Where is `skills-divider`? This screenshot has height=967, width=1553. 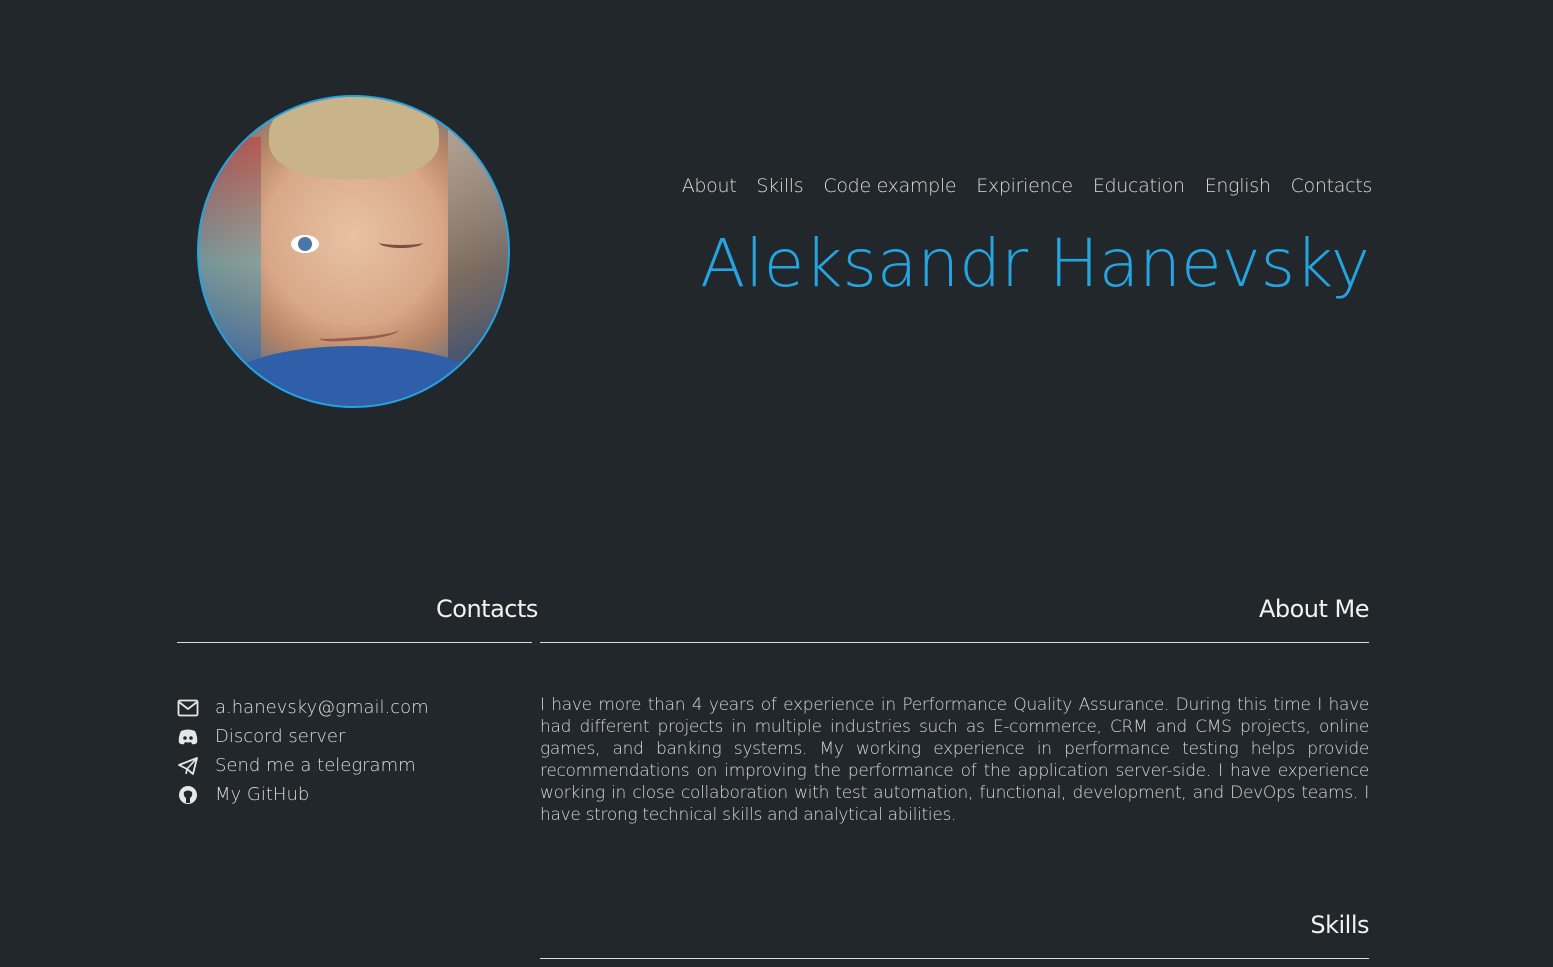 skills-divider is located at coordinates (954, 958).